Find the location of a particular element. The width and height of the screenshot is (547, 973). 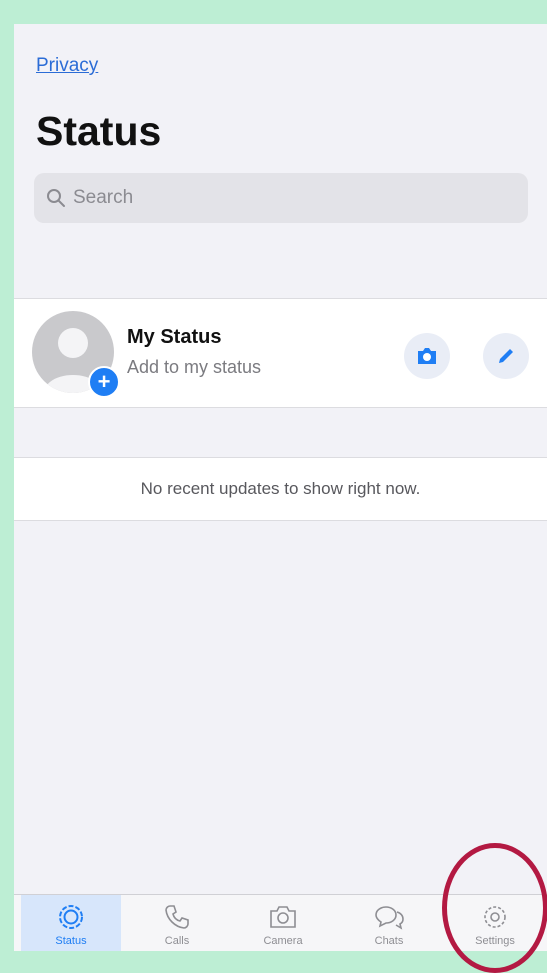

chat-bubbles-icon is located at coordinates (389, 918).